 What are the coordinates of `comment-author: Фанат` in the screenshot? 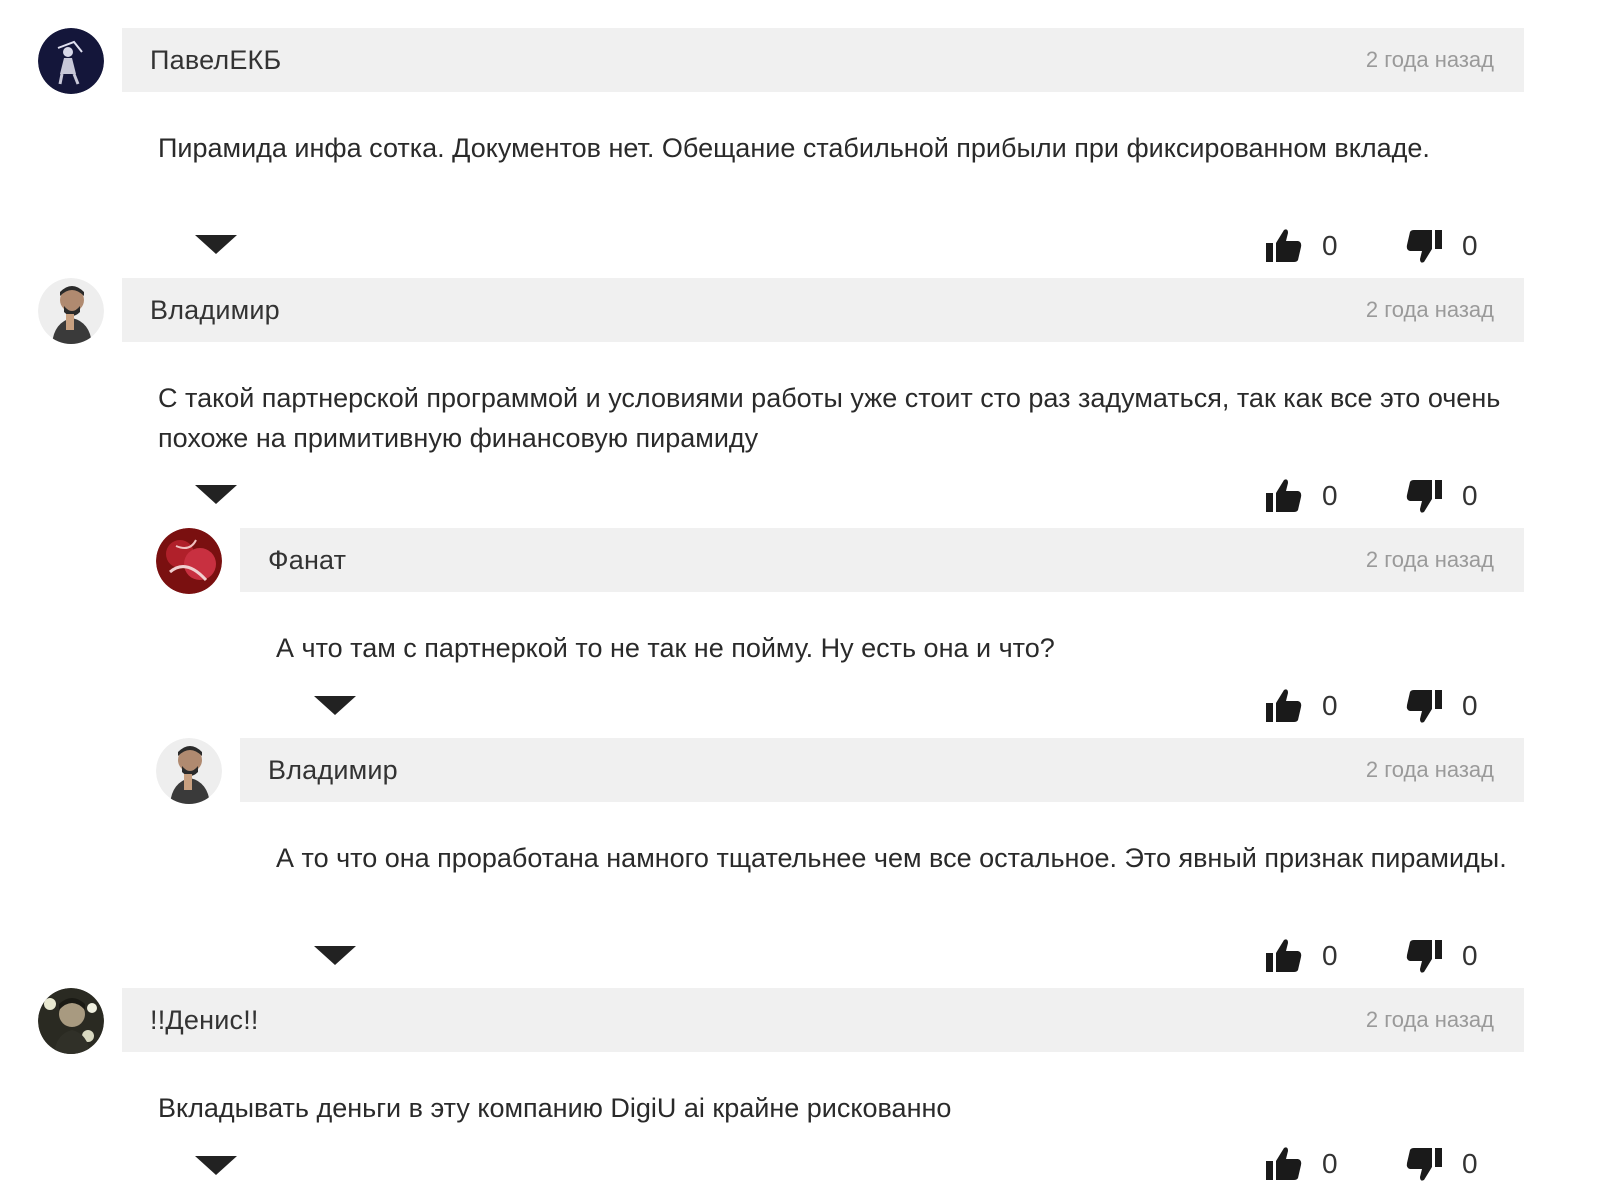 It's located at (307, 560).